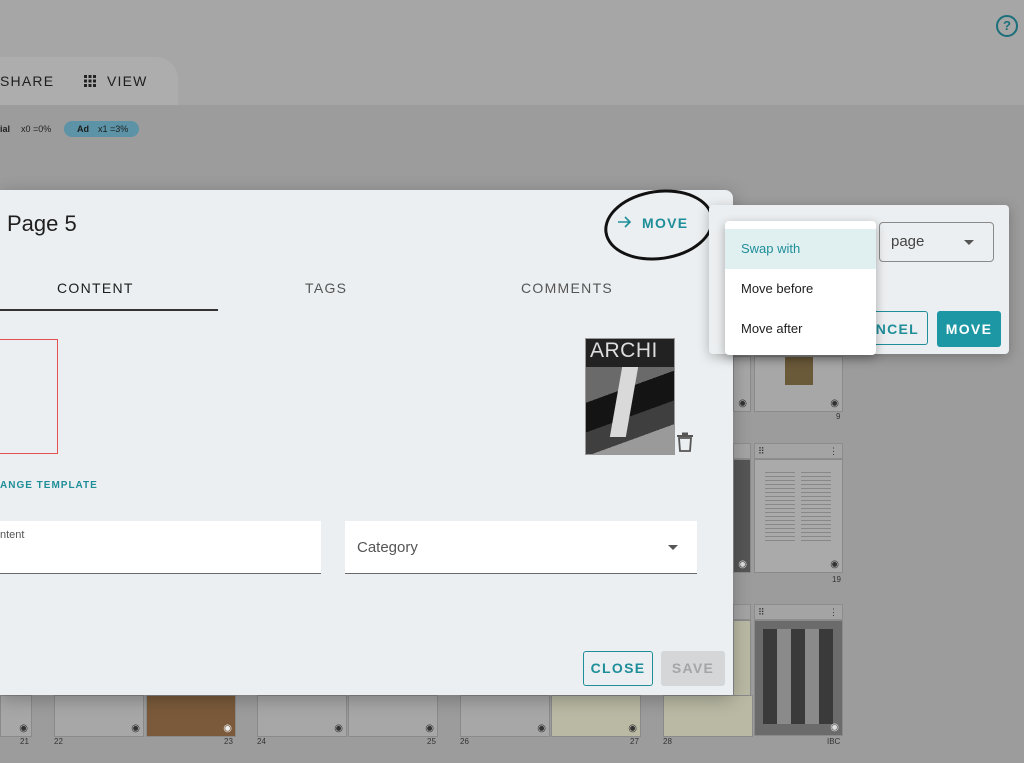 The height and width of the screenshot is (763, 1024). Describe the element at coordinates (667, 741) in the screenshot. I see `page-number: 28` at that location.